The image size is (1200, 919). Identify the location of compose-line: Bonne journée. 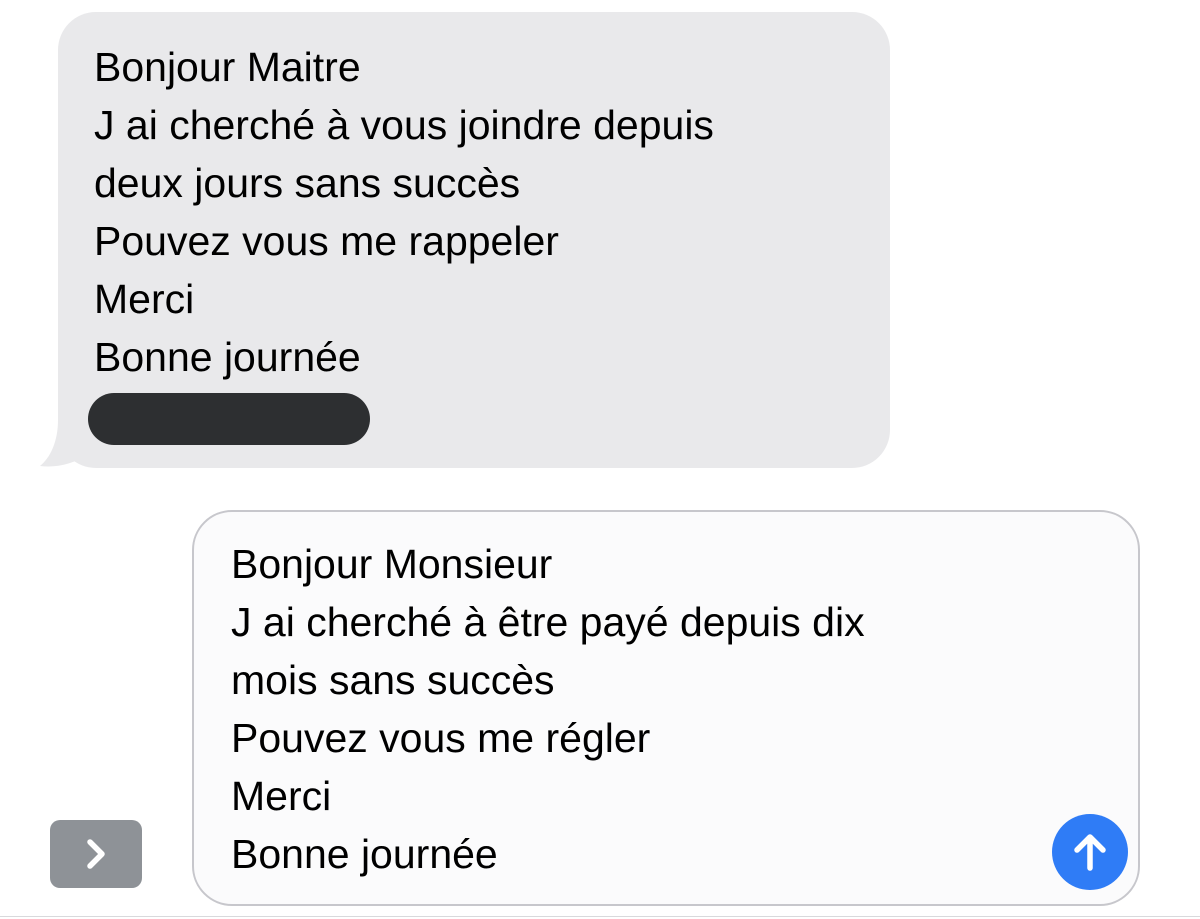
(364, 854).